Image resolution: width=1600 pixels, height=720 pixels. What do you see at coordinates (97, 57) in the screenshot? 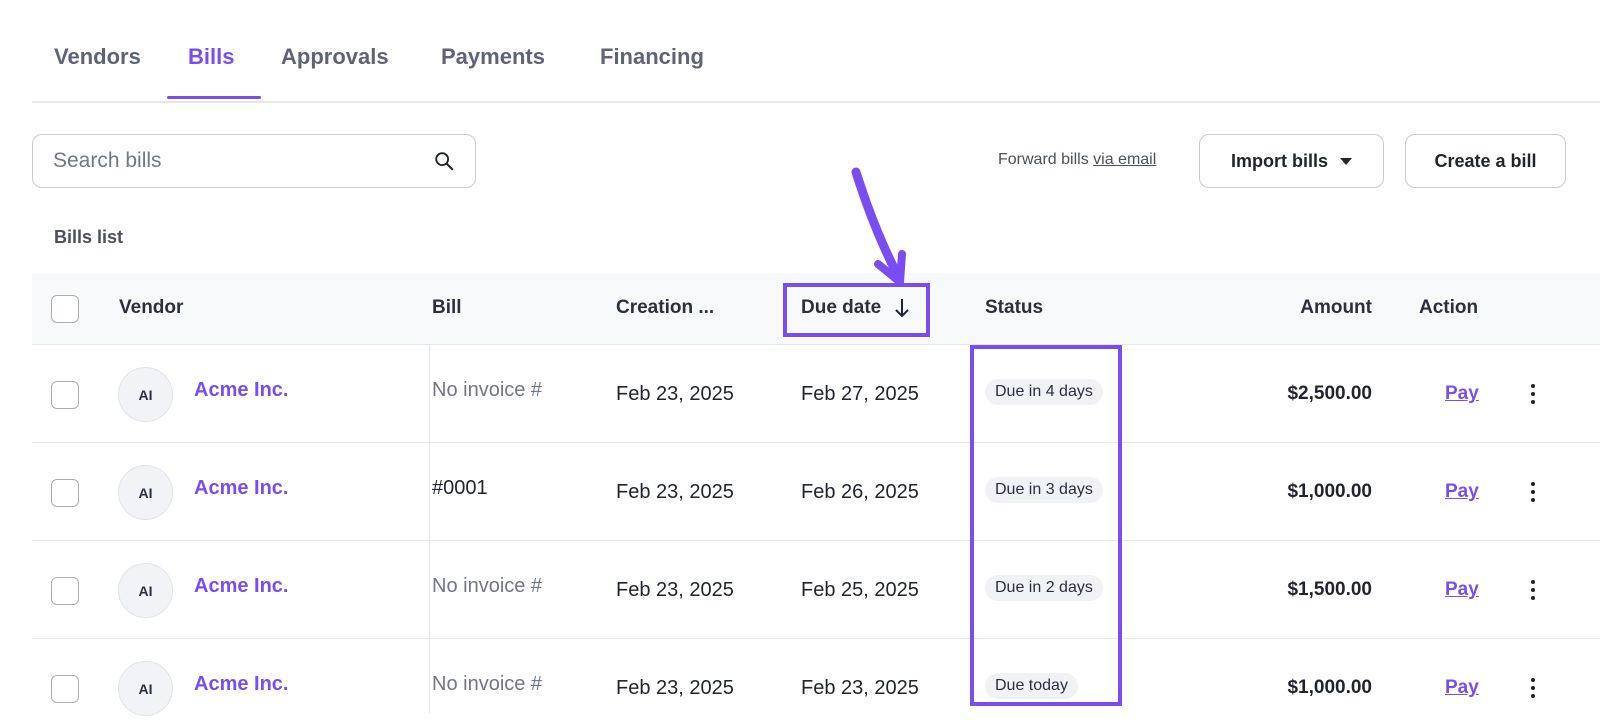
I see `tab-vendors: Vendors` at bounding box center [97, 57].